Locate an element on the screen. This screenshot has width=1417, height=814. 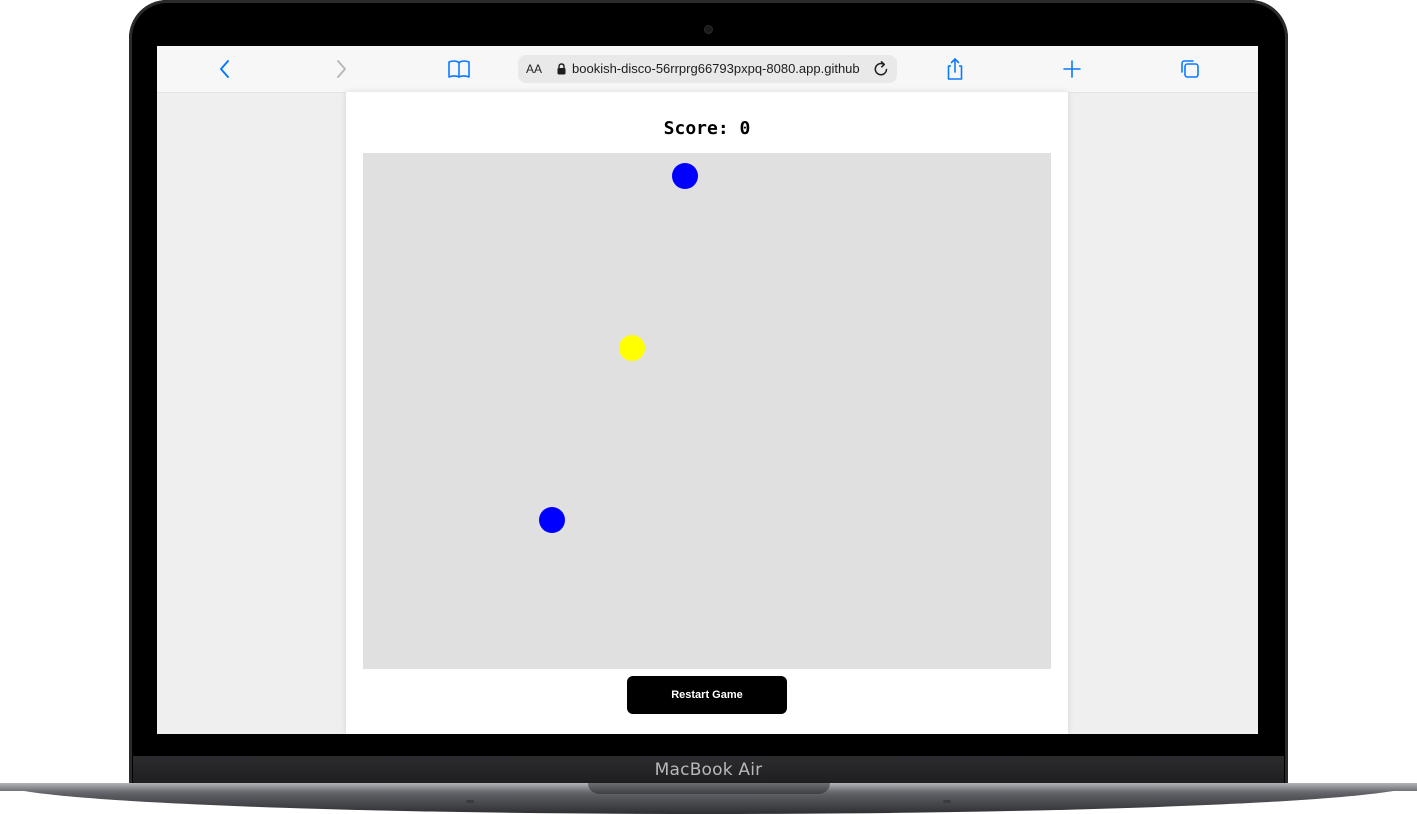
share-icon is located at coordinates (955, 69).